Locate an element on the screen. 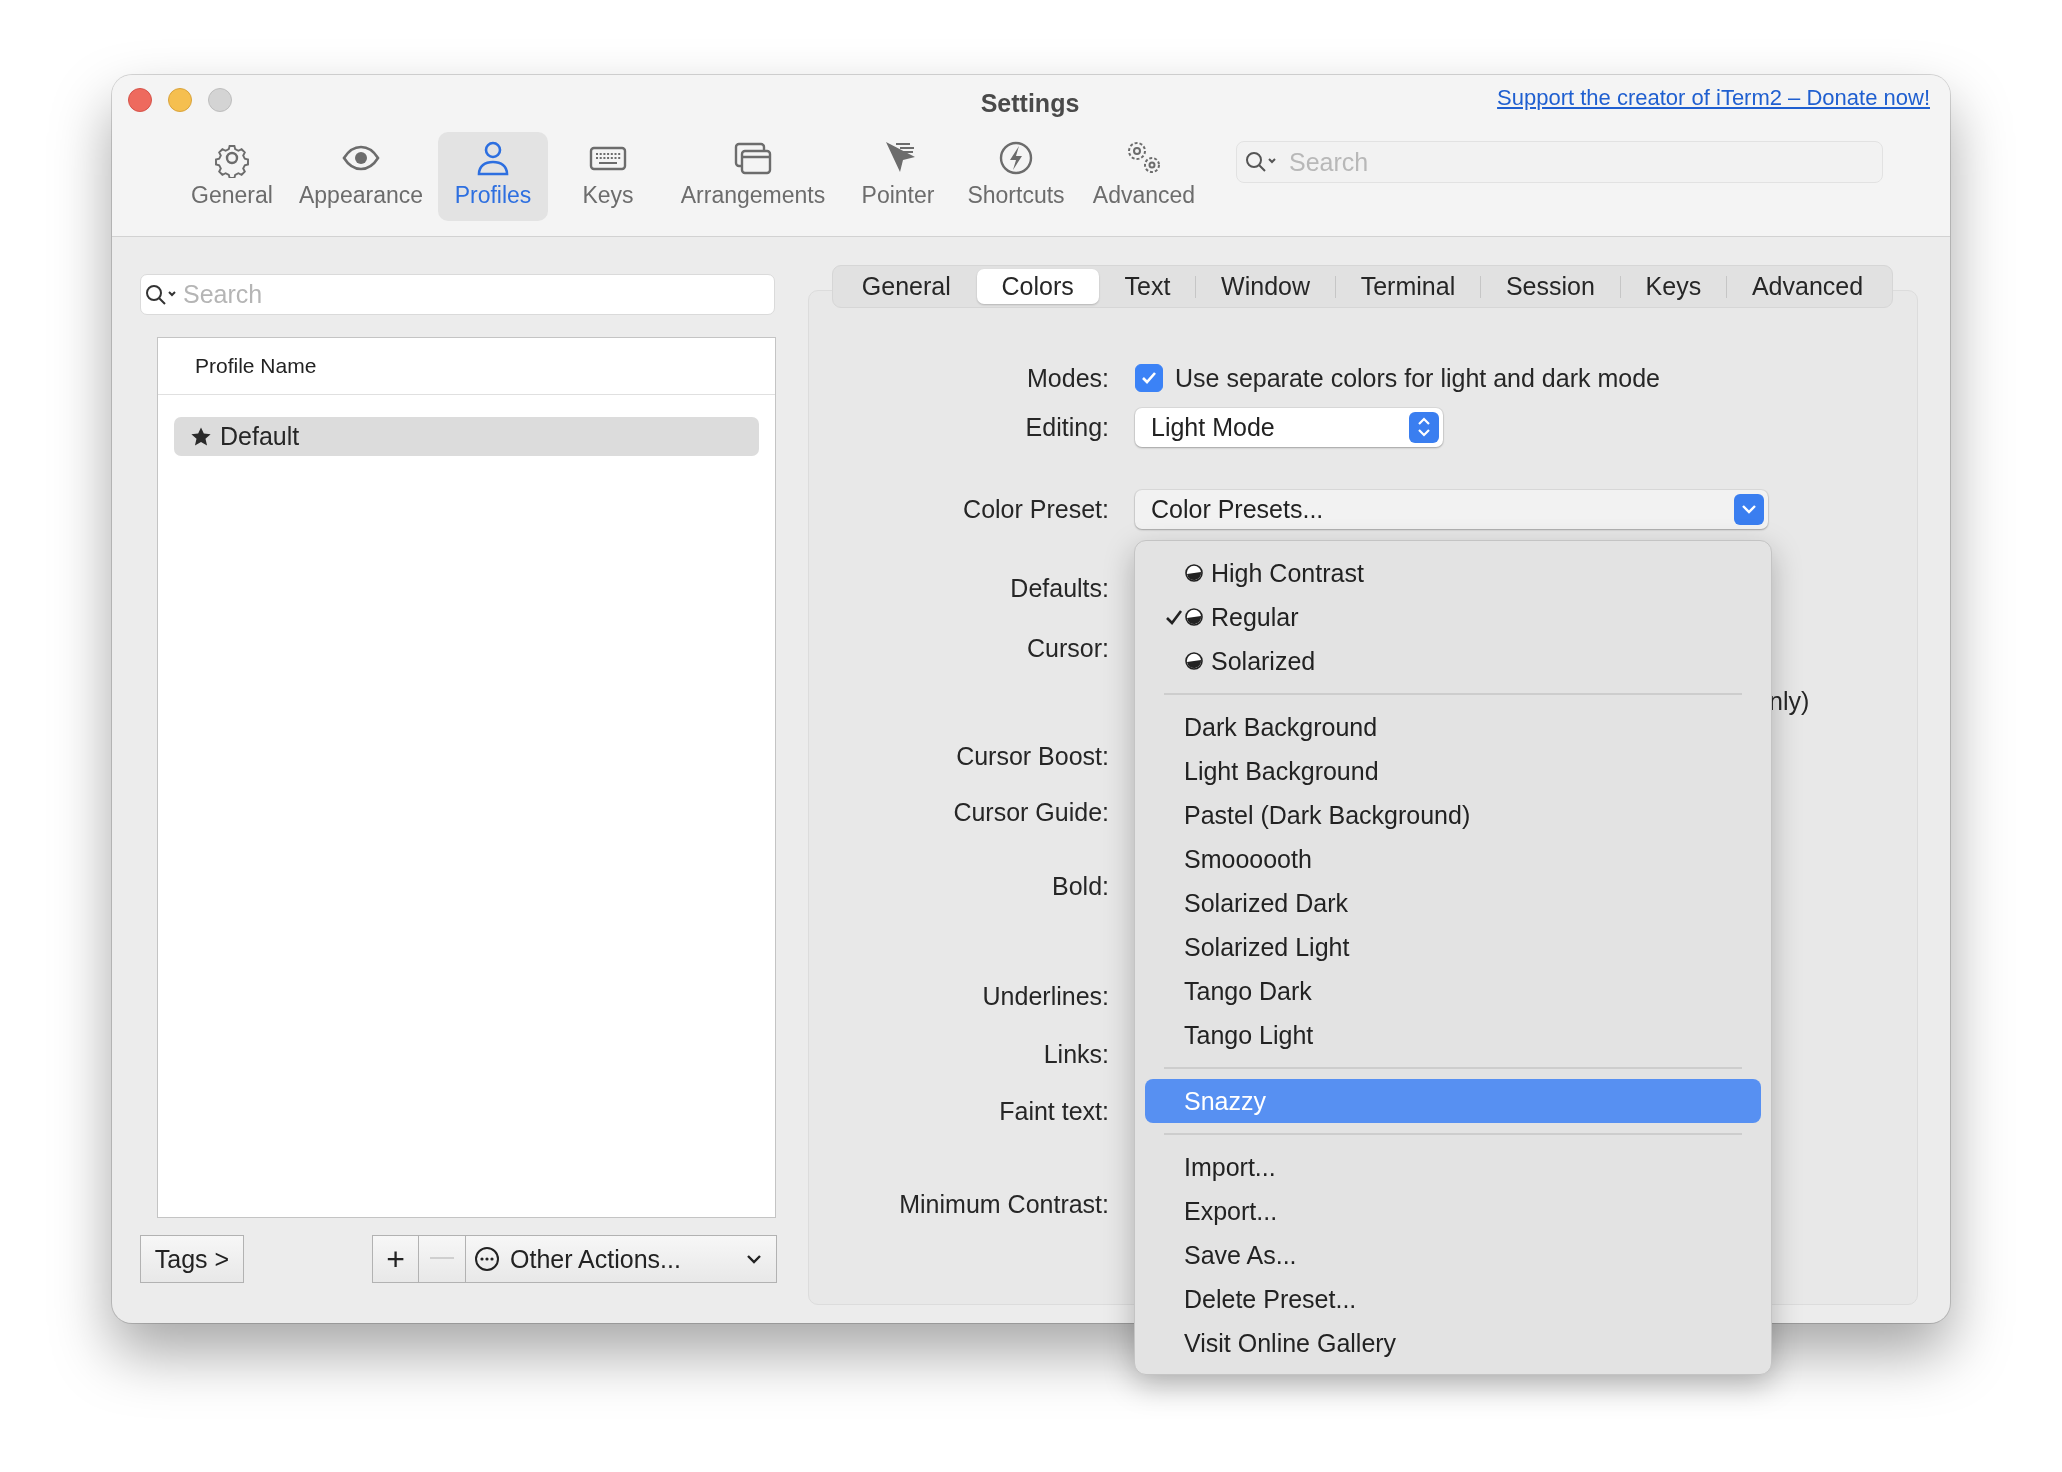 This screenshot has height=1472, width=2062. tab: Terminal is located at coordinates (1408, 286).